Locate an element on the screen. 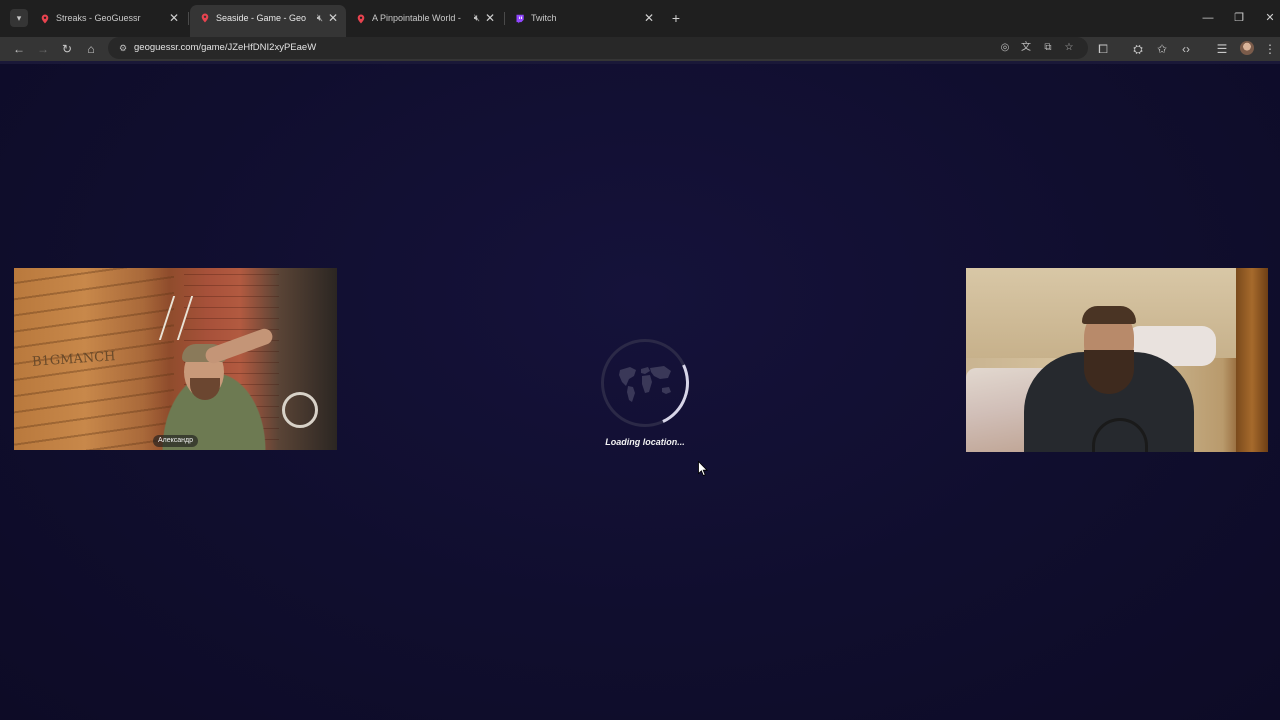 Image resolution: width=1280 pixels, height=720 pixels. back-icon: ← is located at coordinates (19, 49).